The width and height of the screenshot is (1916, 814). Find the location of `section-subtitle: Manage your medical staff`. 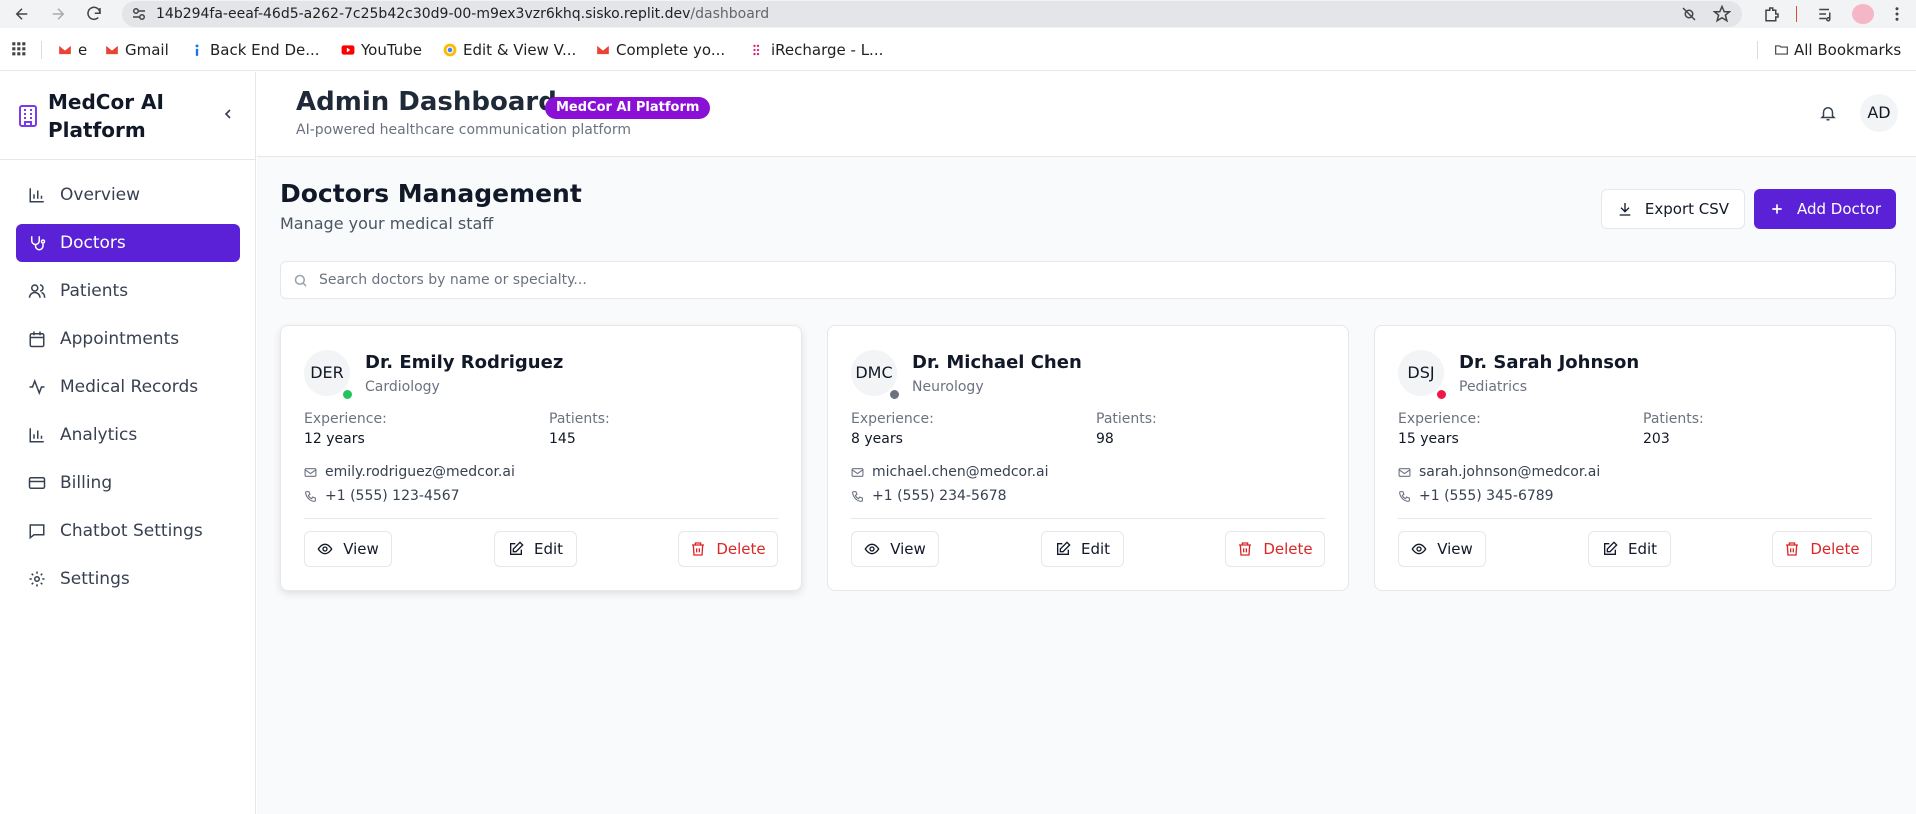

section-subtitle: Manage your medical staff is located at coordinates (387, 223).